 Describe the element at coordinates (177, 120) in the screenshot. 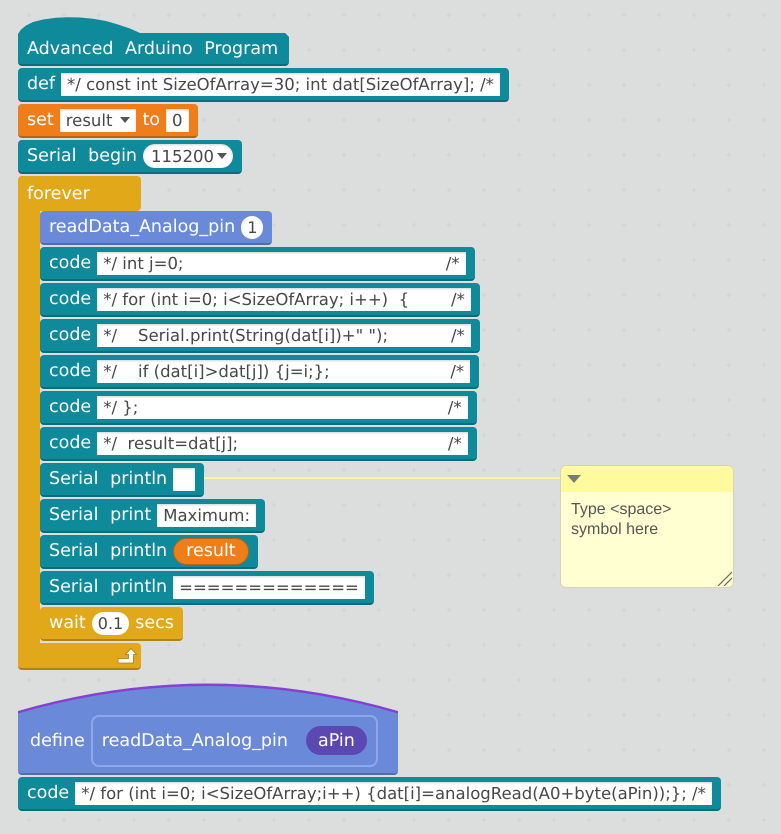

I see `text-input: 0` at that location.